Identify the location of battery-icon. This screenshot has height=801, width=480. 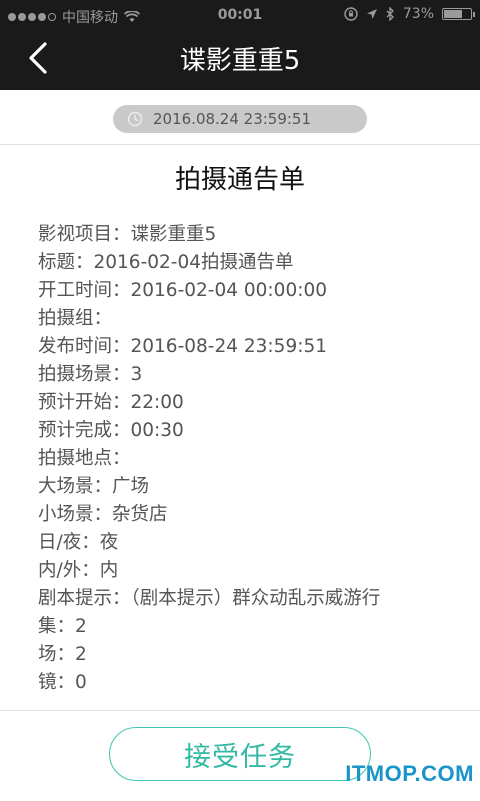
(458, 14).